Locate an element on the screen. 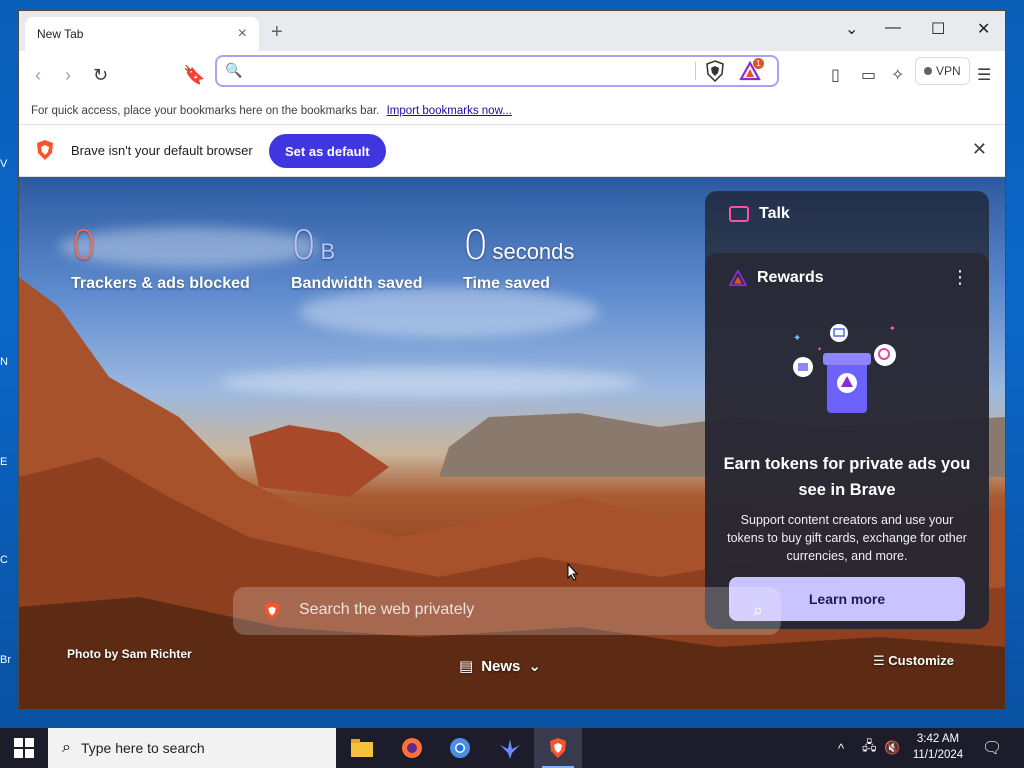 The height and width of the screenshot is (768, 1024). toolbar: ‹ › ↻ 🔖 🔍 1 ▯ ▭ ✧ VPN ☰ is located at coordinates (512, 75).